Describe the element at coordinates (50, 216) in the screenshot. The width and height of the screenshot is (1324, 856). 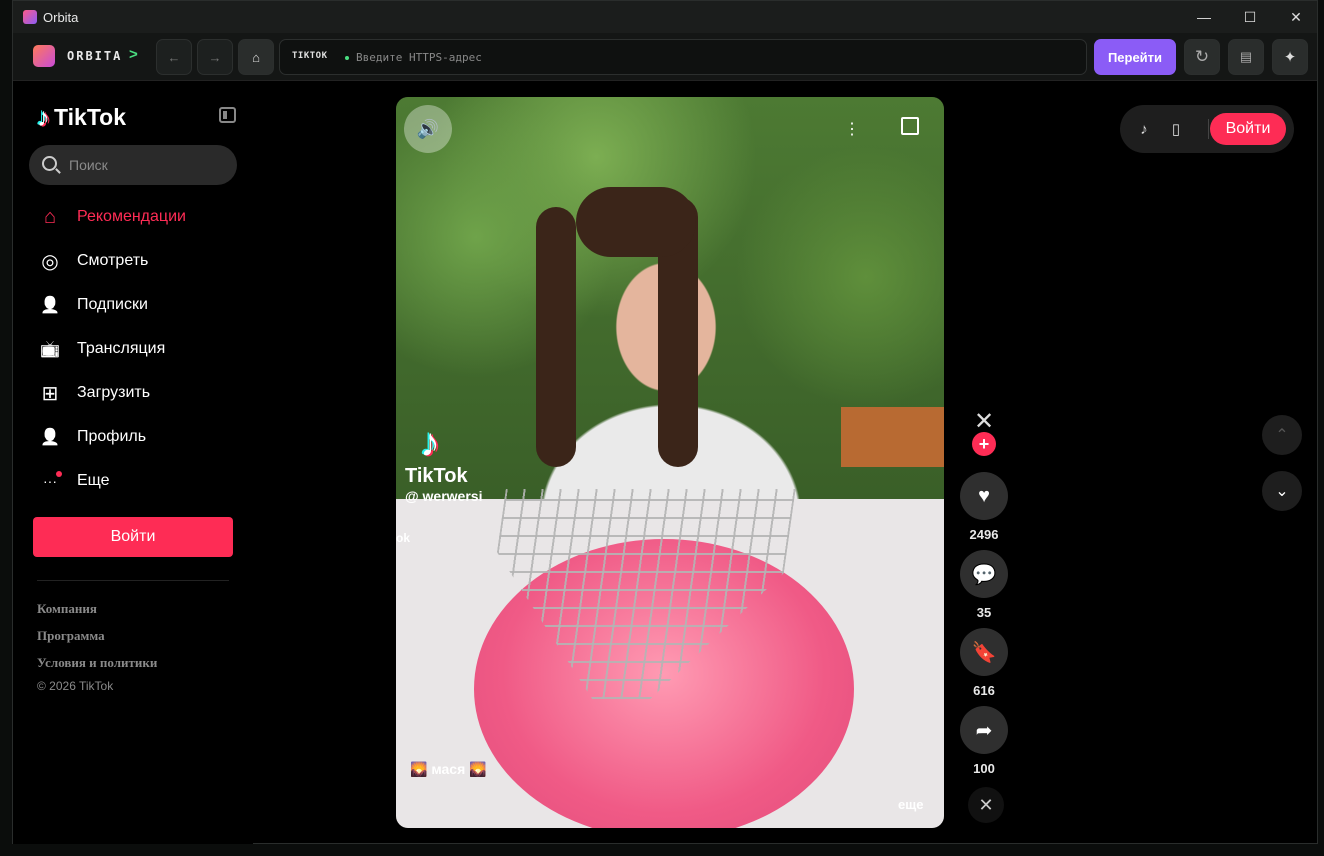
I see `home-icon: ⌂` at that location.